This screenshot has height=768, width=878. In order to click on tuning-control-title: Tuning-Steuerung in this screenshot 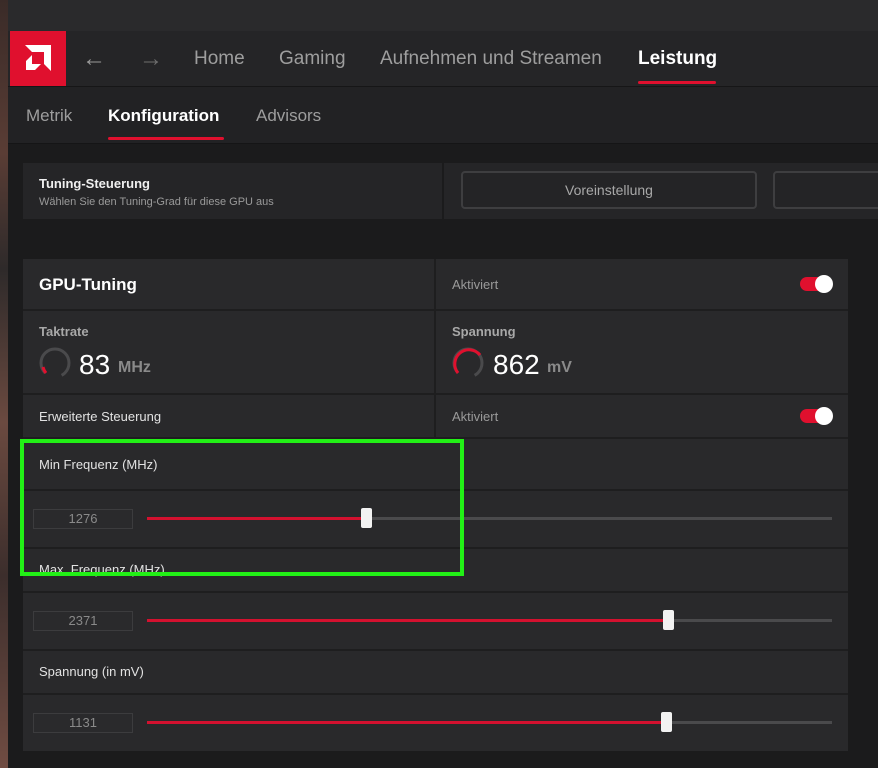, I will do `click(94, 183)`.